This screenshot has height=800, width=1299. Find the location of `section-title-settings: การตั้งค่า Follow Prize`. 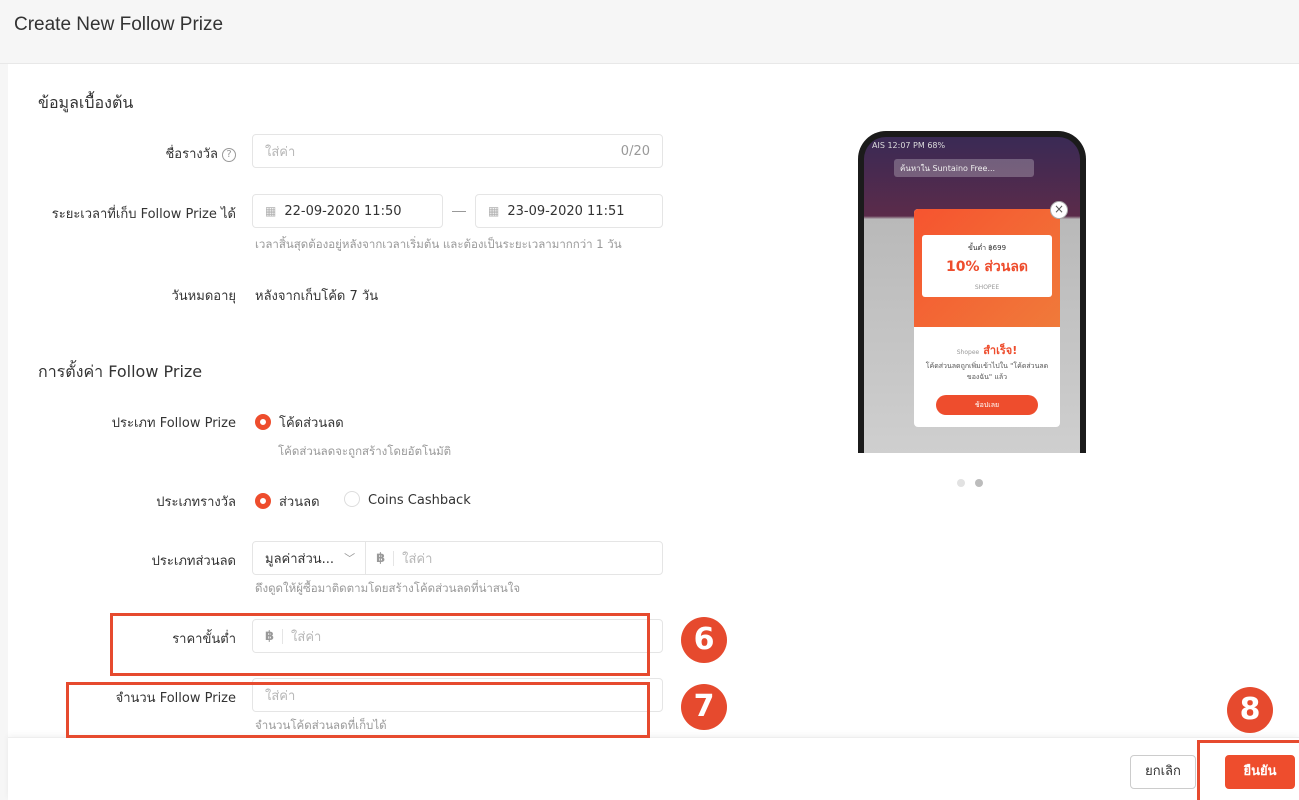

section-title-settings: การตั้งค่า Follow Prize is located at coordinates (120, 371).